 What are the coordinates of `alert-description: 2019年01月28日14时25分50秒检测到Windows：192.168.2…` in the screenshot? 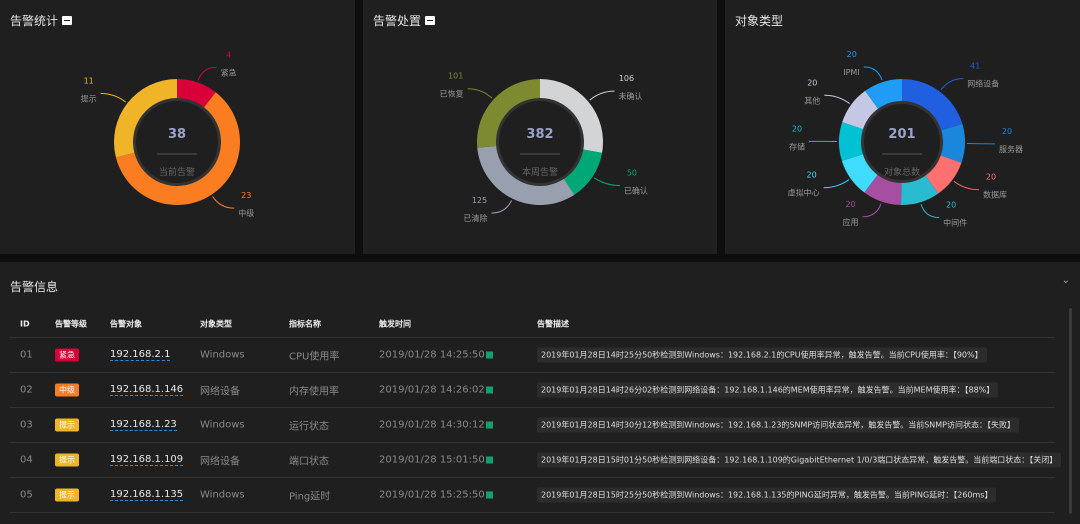 It's located at (762, 355).